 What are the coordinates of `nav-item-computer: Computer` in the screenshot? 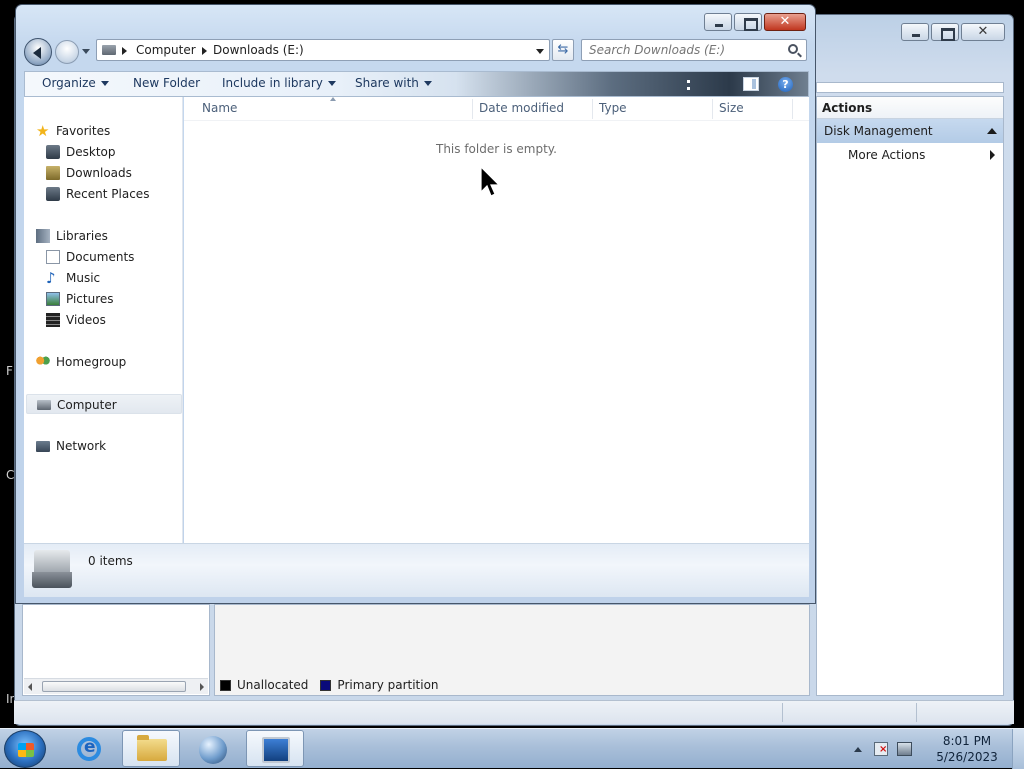 It's located at (104, 404).